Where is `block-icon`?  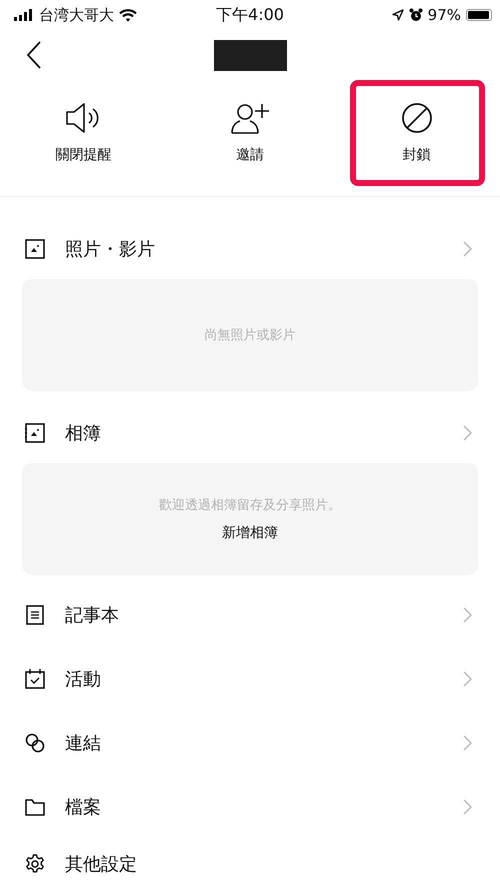
block-icon is located at coordinates (416, 118).